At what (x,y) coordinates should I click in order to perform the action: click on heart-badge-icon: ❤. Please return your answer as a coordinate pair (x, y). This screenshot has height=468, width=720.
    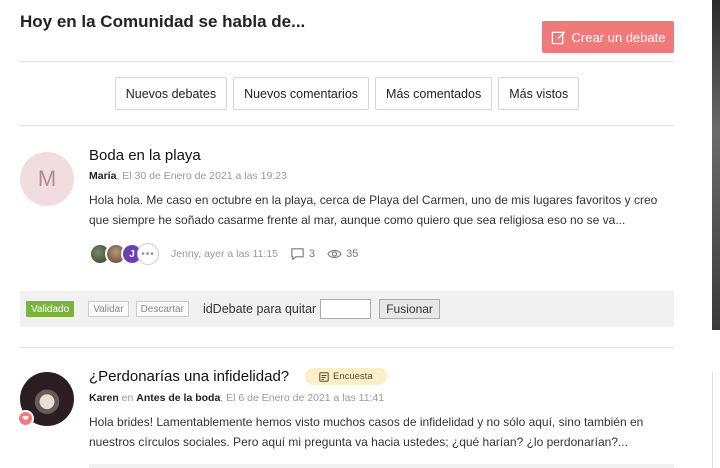
    Looking at the image, I should click on (25, 418).